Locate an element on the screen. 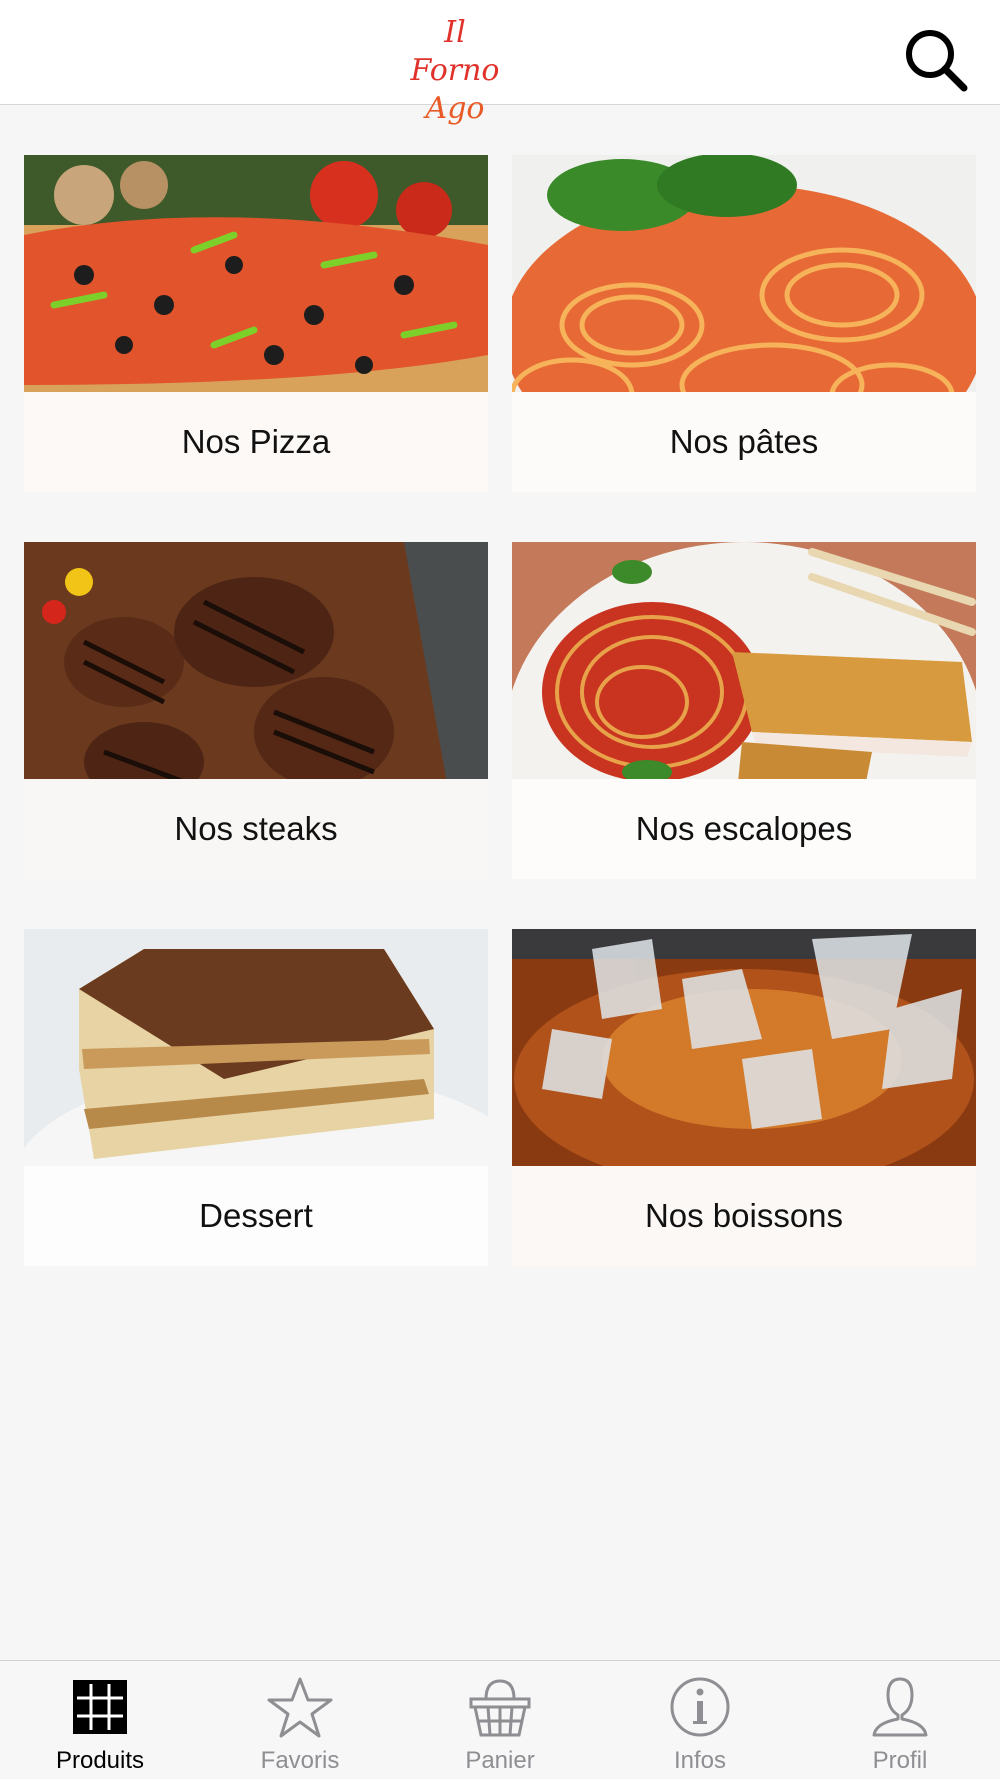  person-icon is located at coordinates (900, 1707).